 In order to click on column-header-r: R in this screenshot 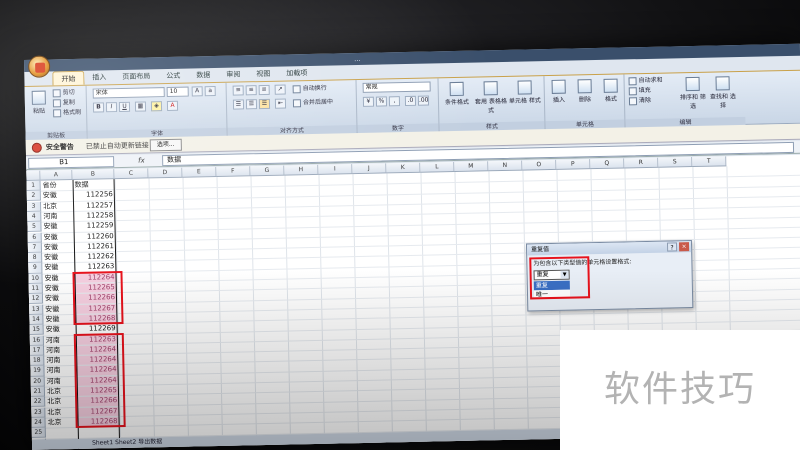, I will do `click(641, 163)`.